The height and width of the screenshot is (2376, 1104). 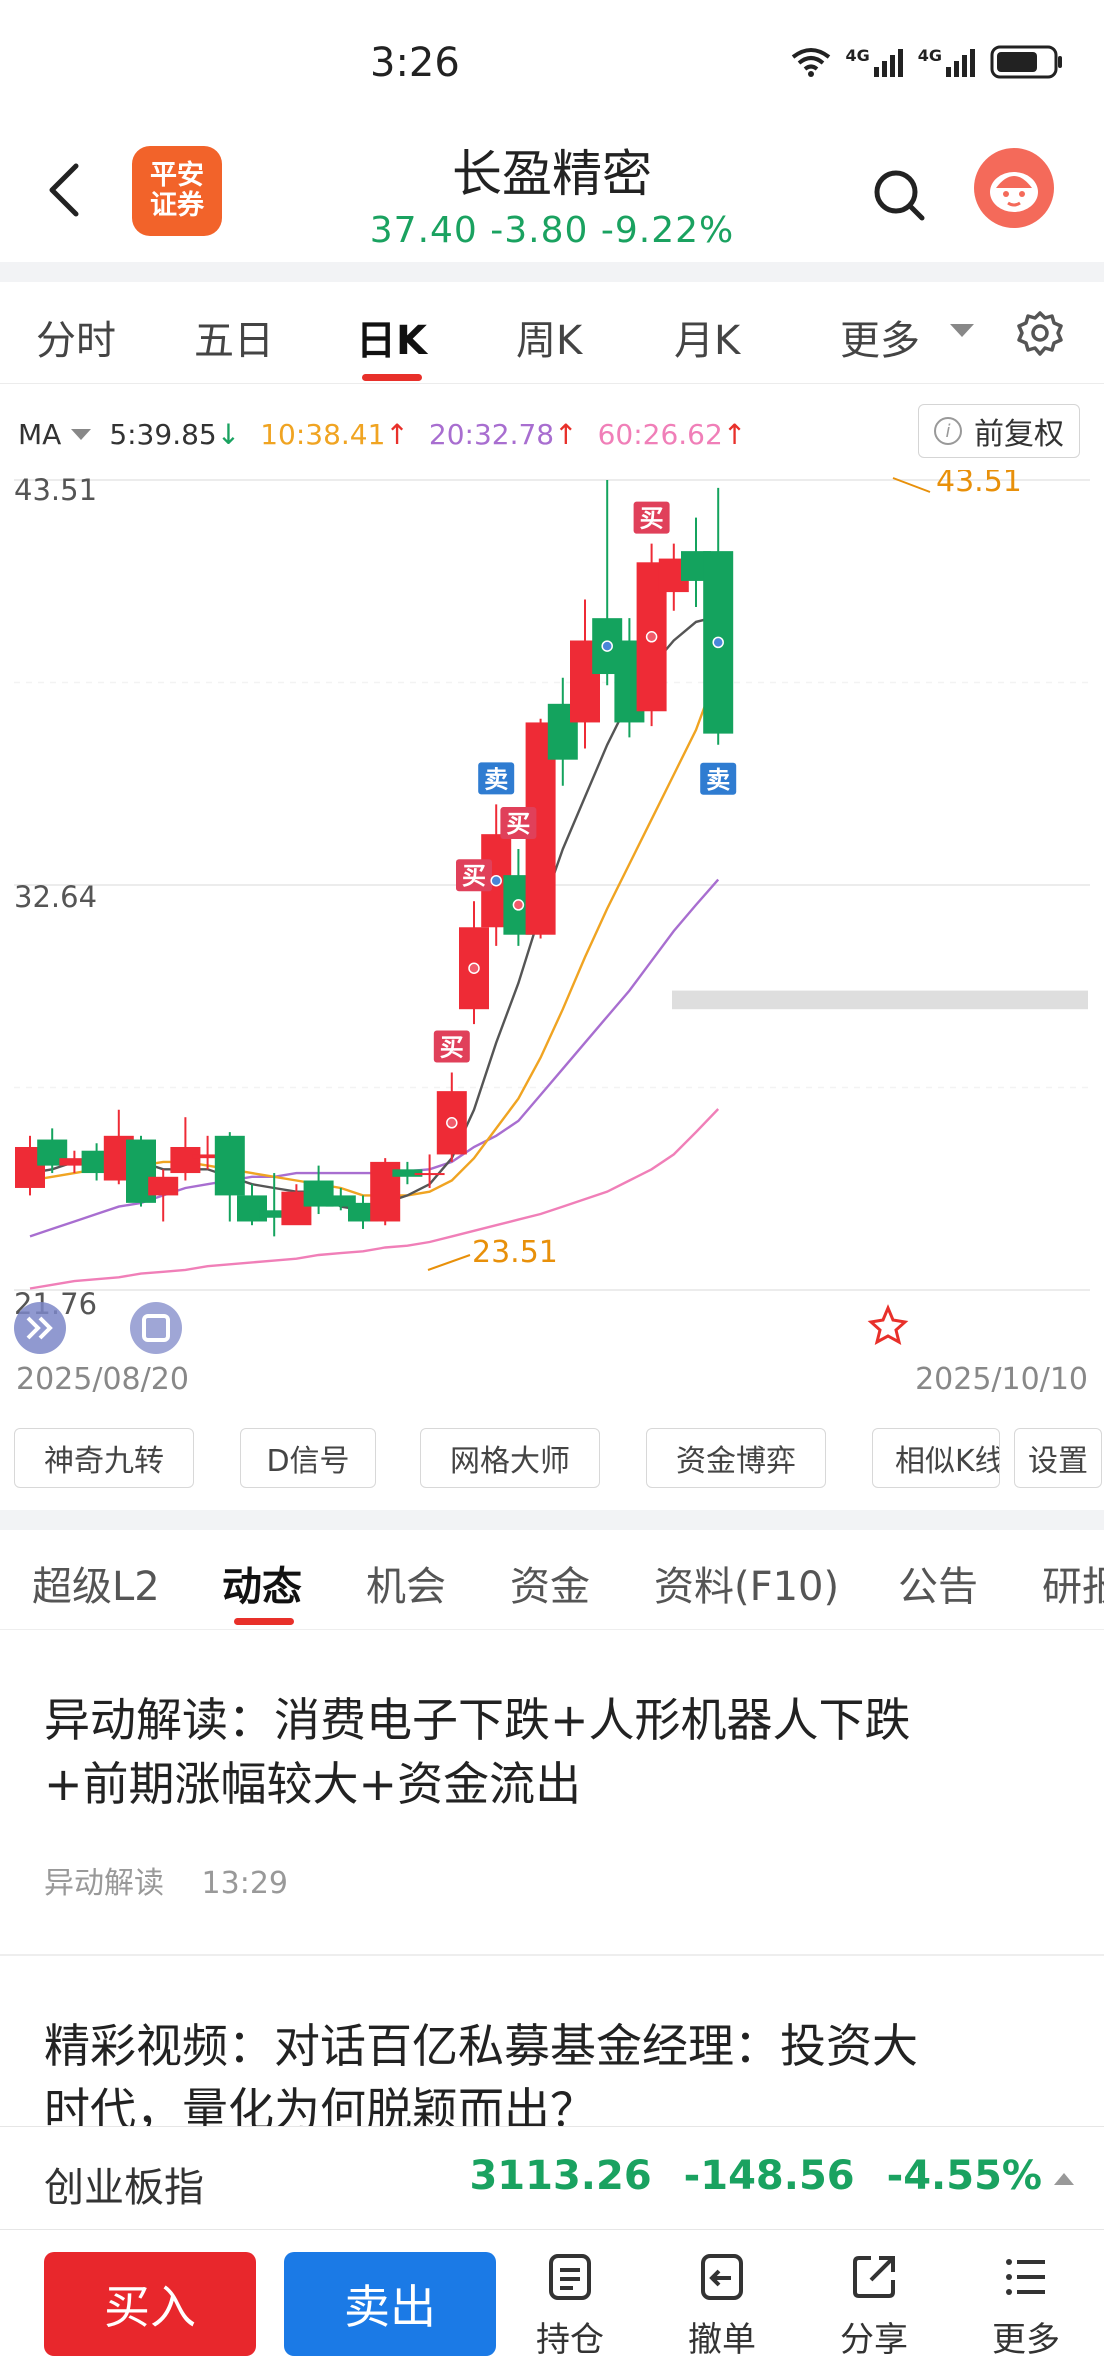 What do you see at coordinates (570, 2306) in the screenshot?
I see `positions-button: 持仓` at bounding box center [570, 2306].